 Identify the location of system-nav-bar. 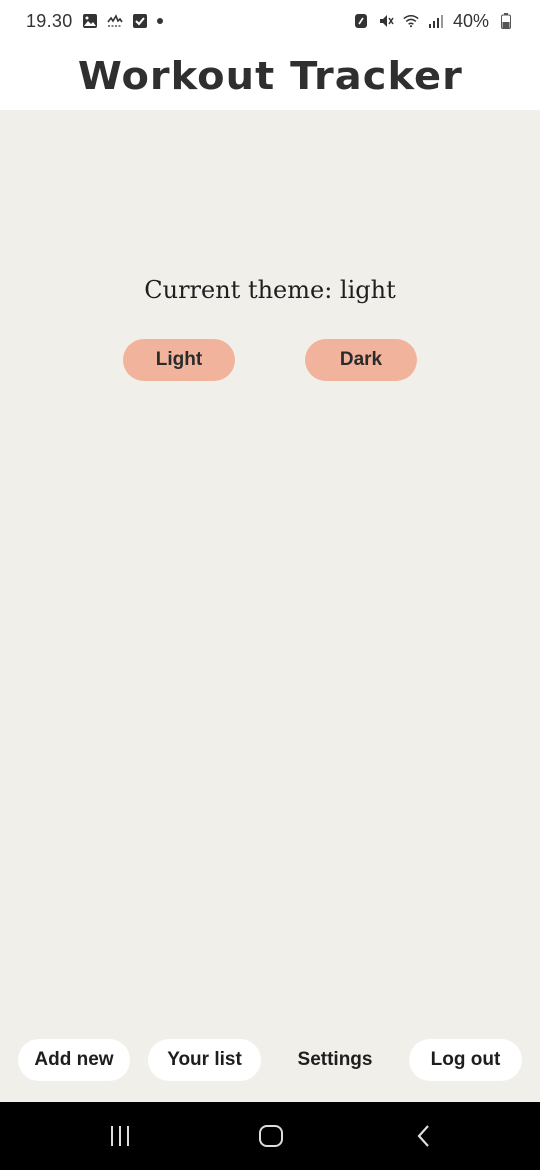
(270, 1136).